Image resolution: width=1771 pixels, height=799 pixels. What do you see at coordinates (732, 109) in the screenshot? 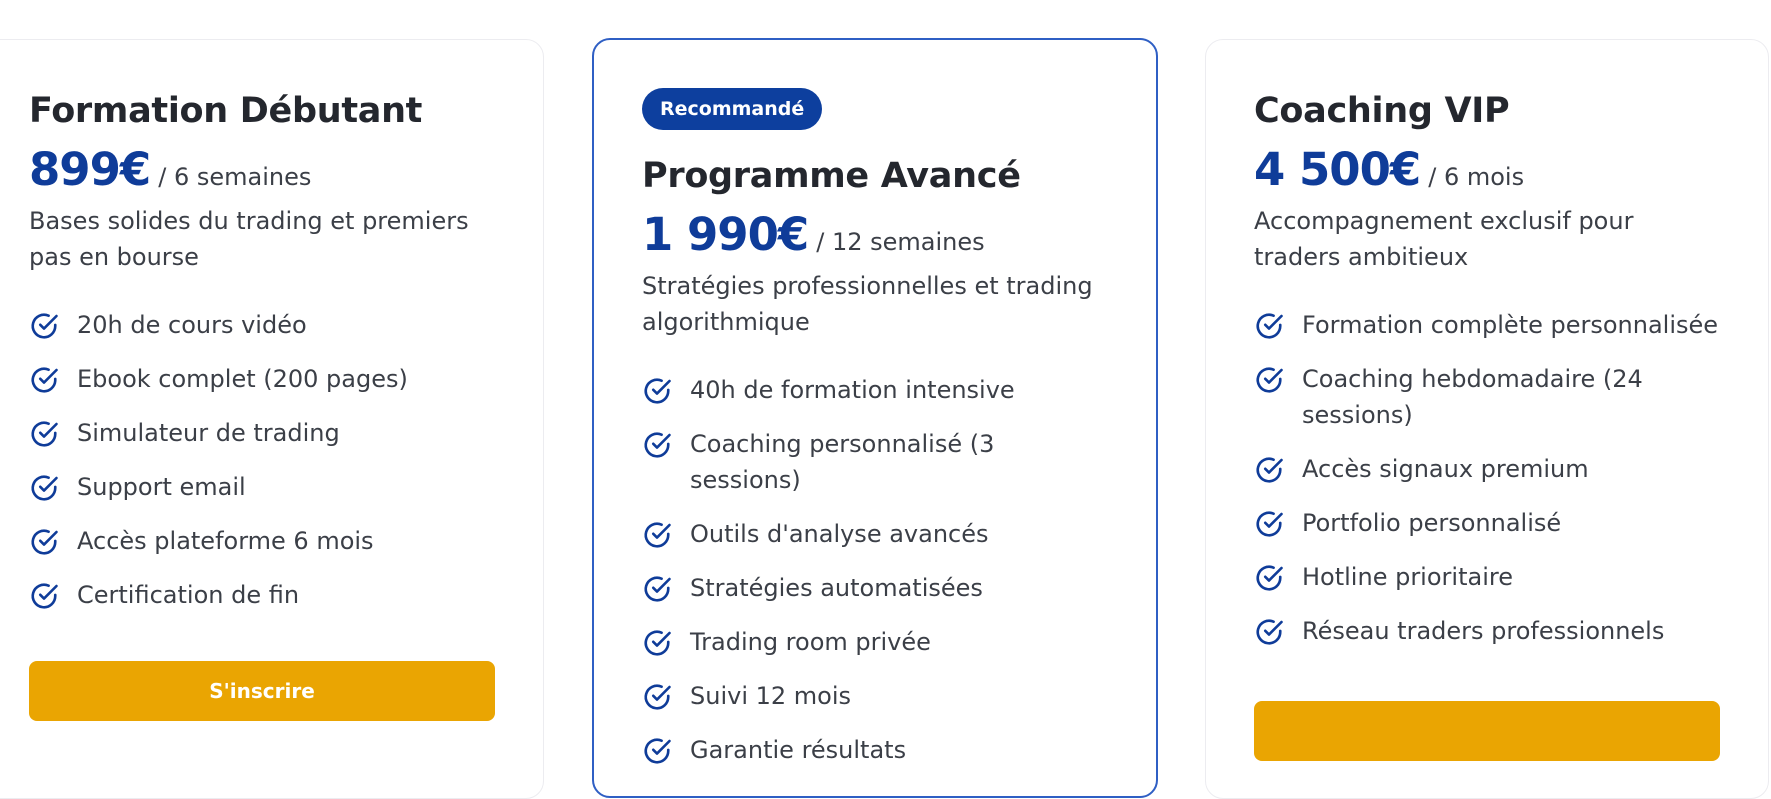
I see `recommended-badge: Recommandé` at bounding box center [732, 109].